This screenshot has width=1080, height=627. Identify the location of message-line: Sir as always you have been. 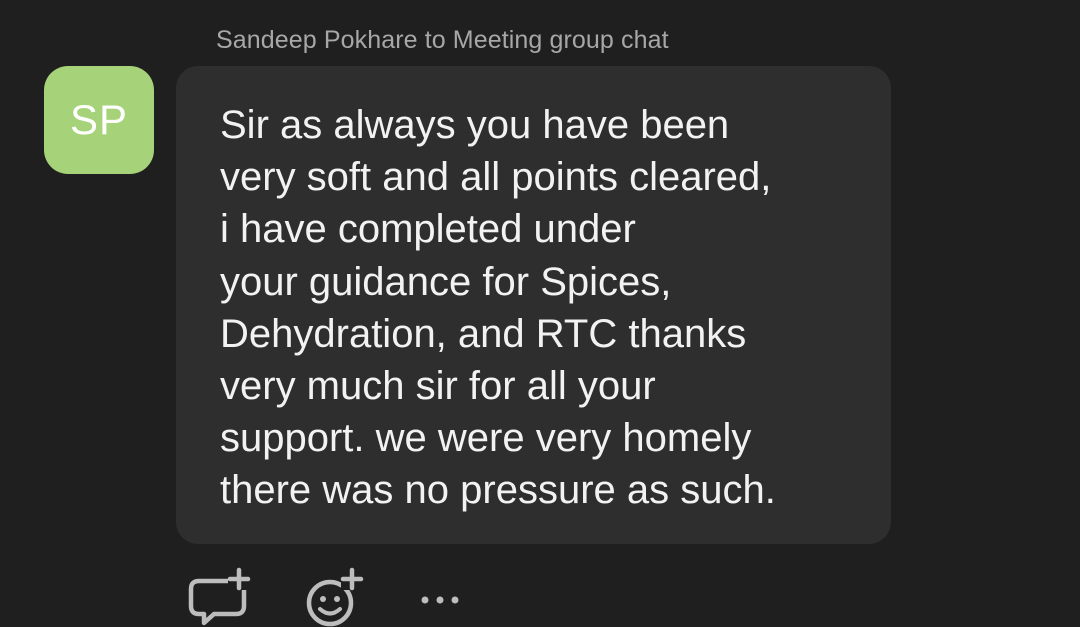
(475, 125).